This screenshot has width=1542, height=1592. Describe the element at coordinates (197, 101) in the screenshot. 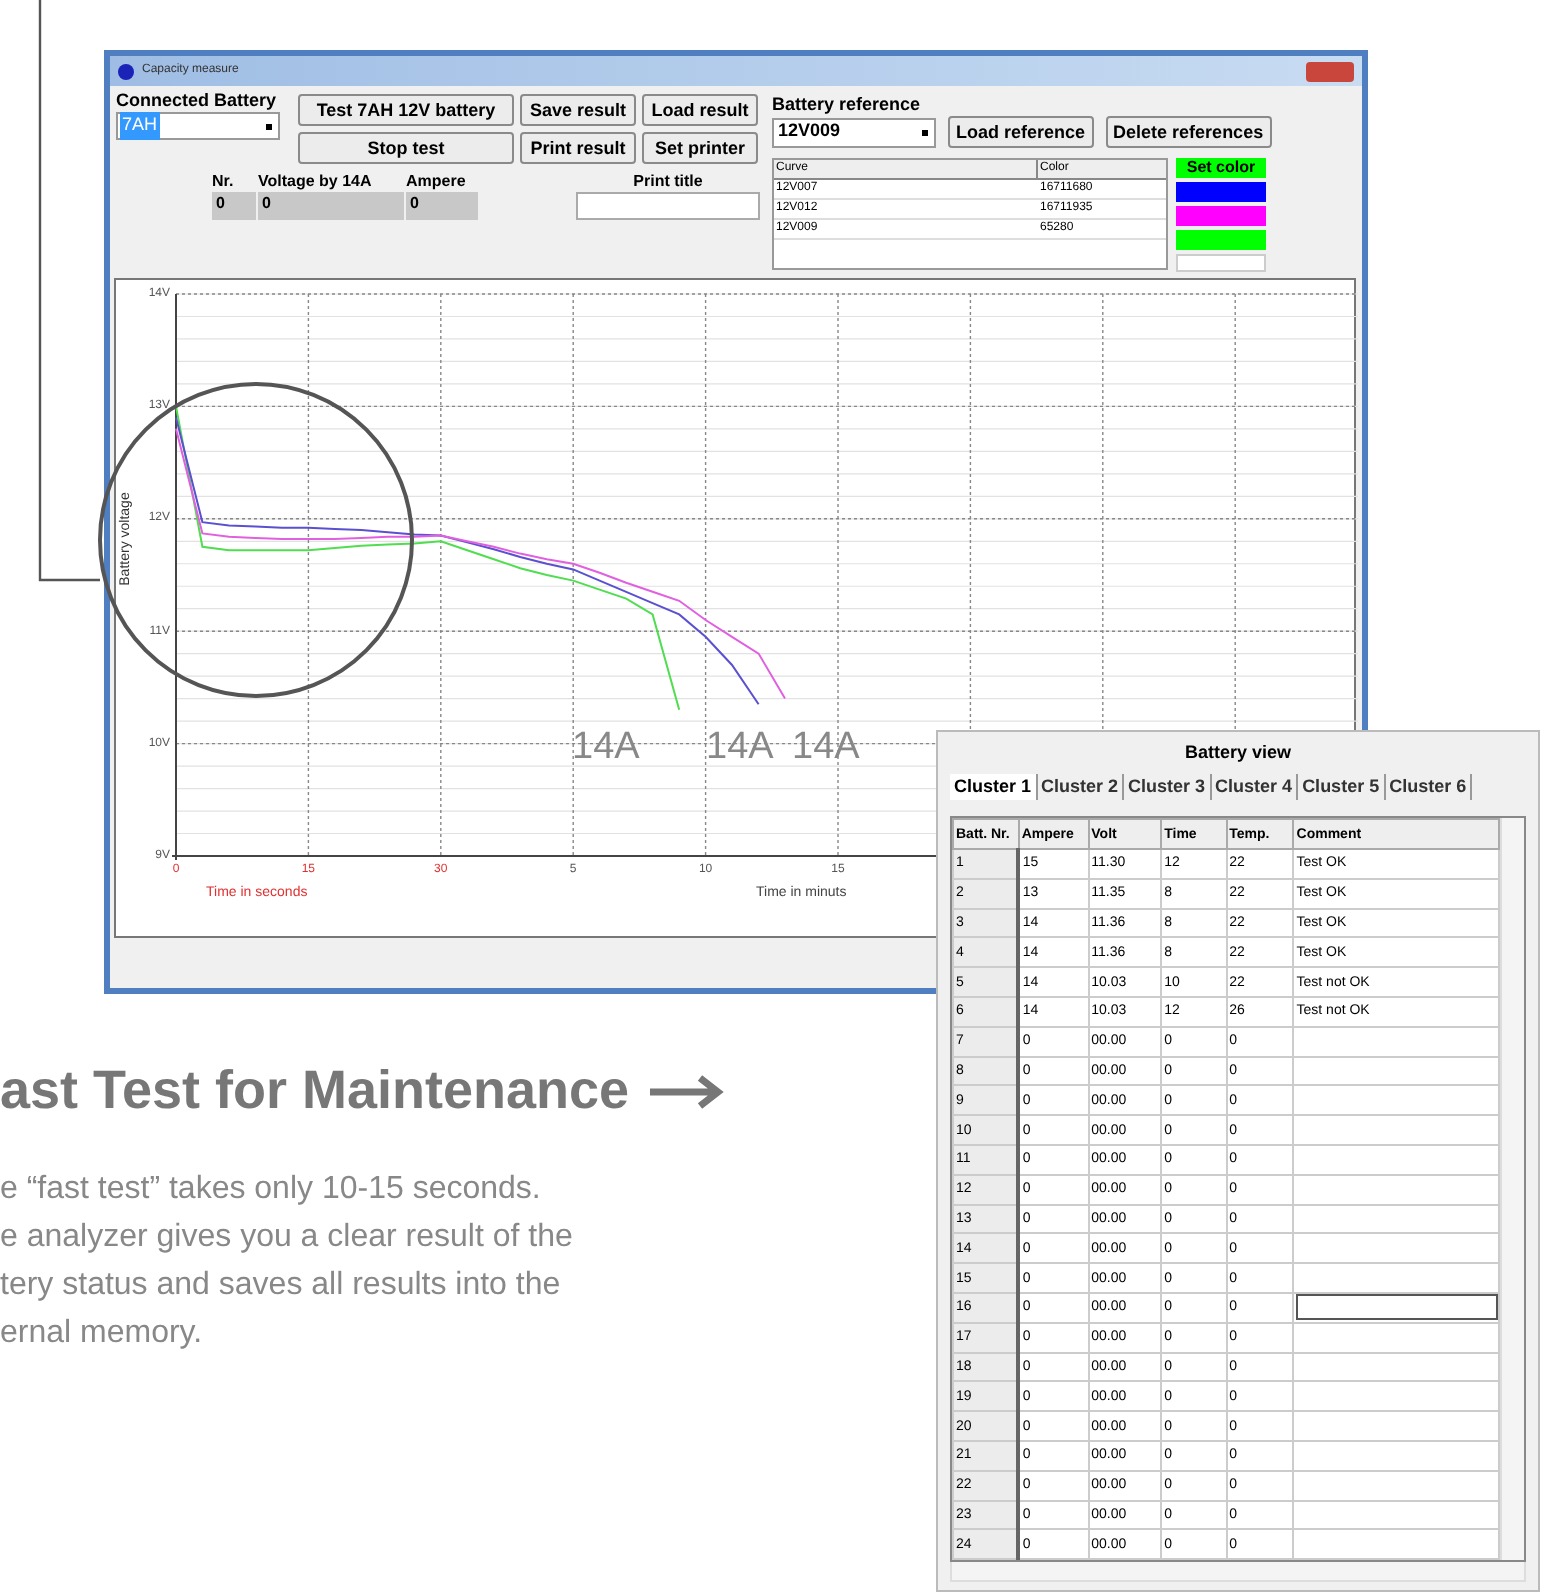

I see `field-label: Connected Battery` at that location.